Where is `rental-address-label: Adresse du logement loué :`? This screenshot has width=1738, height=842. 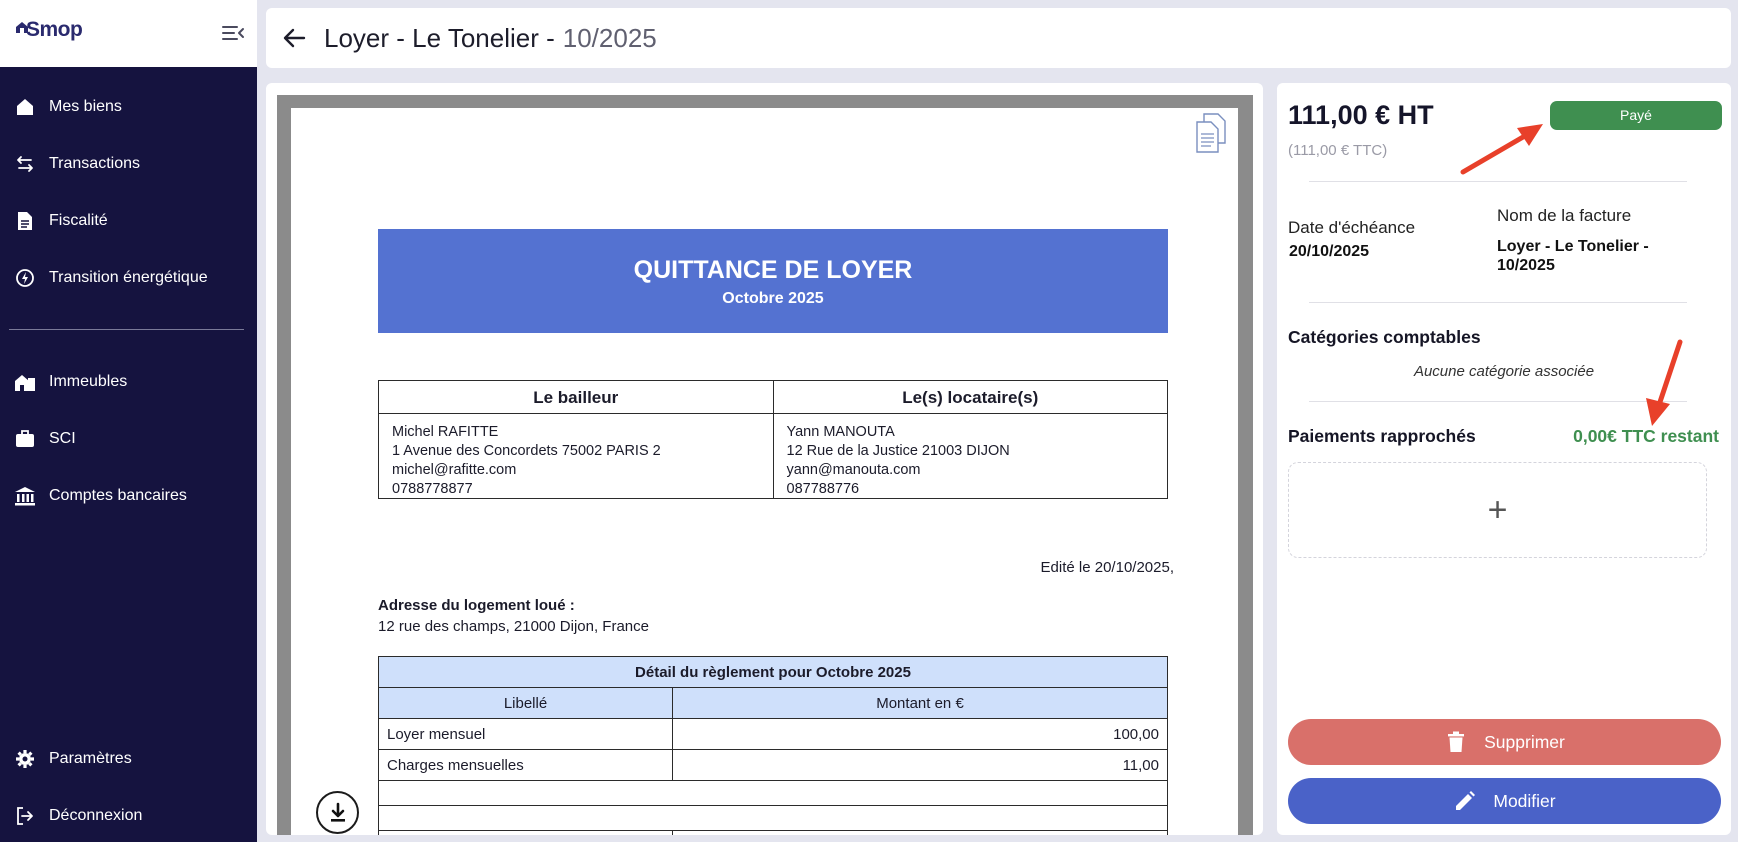 rental-address-label: Adresse du logement loué : is located at coordinates (476, 605).